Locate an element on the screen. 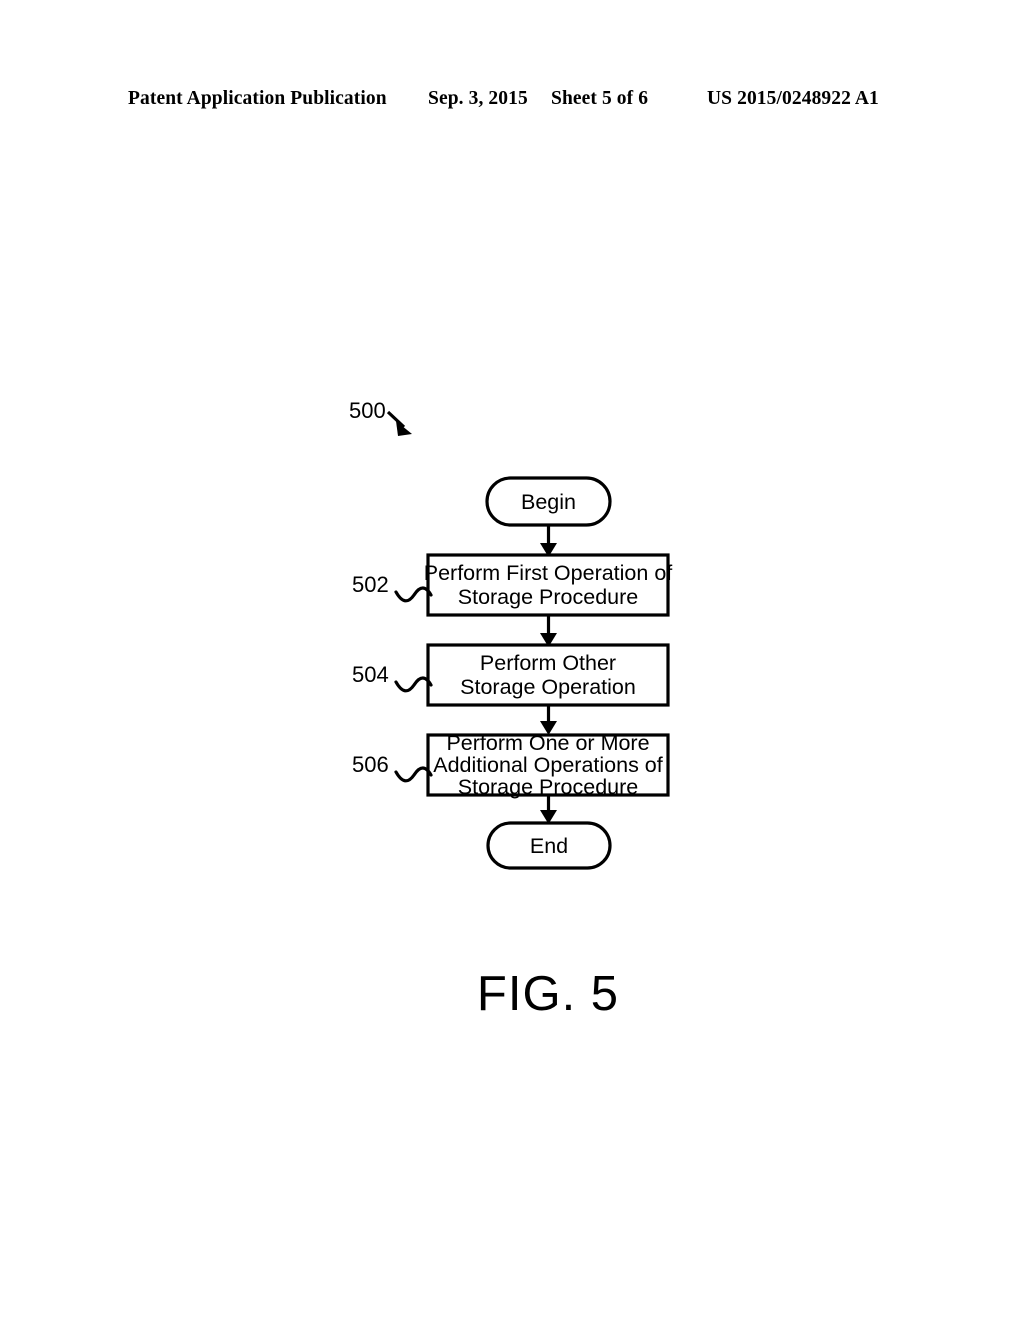 The image size is (1024, 1320). figure-caption: FIG. 5 is located at coordinates (548, 994).